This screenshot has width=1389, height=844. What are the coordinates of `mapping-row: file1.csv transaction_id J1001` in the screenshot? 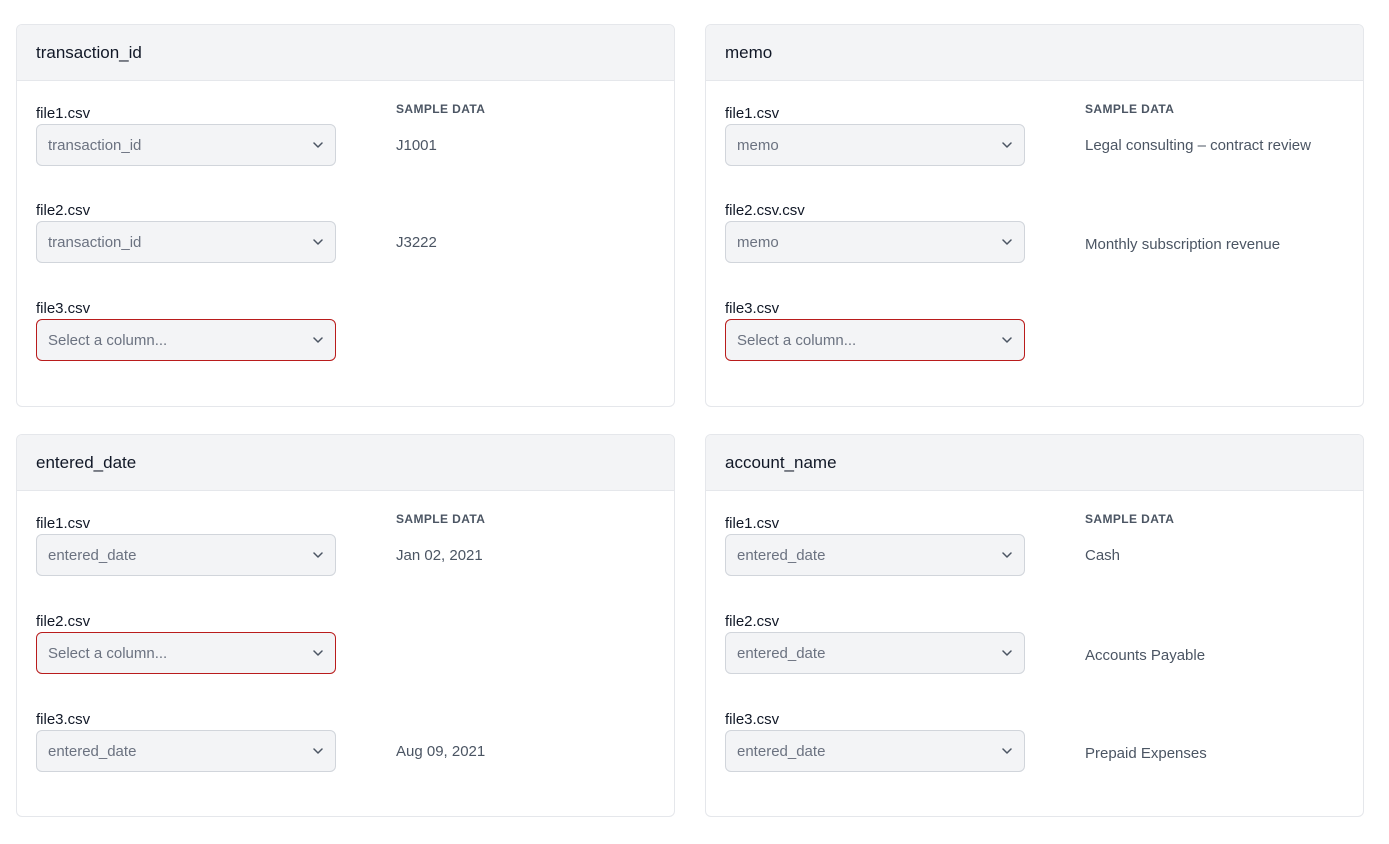 It's located at (346, 140).